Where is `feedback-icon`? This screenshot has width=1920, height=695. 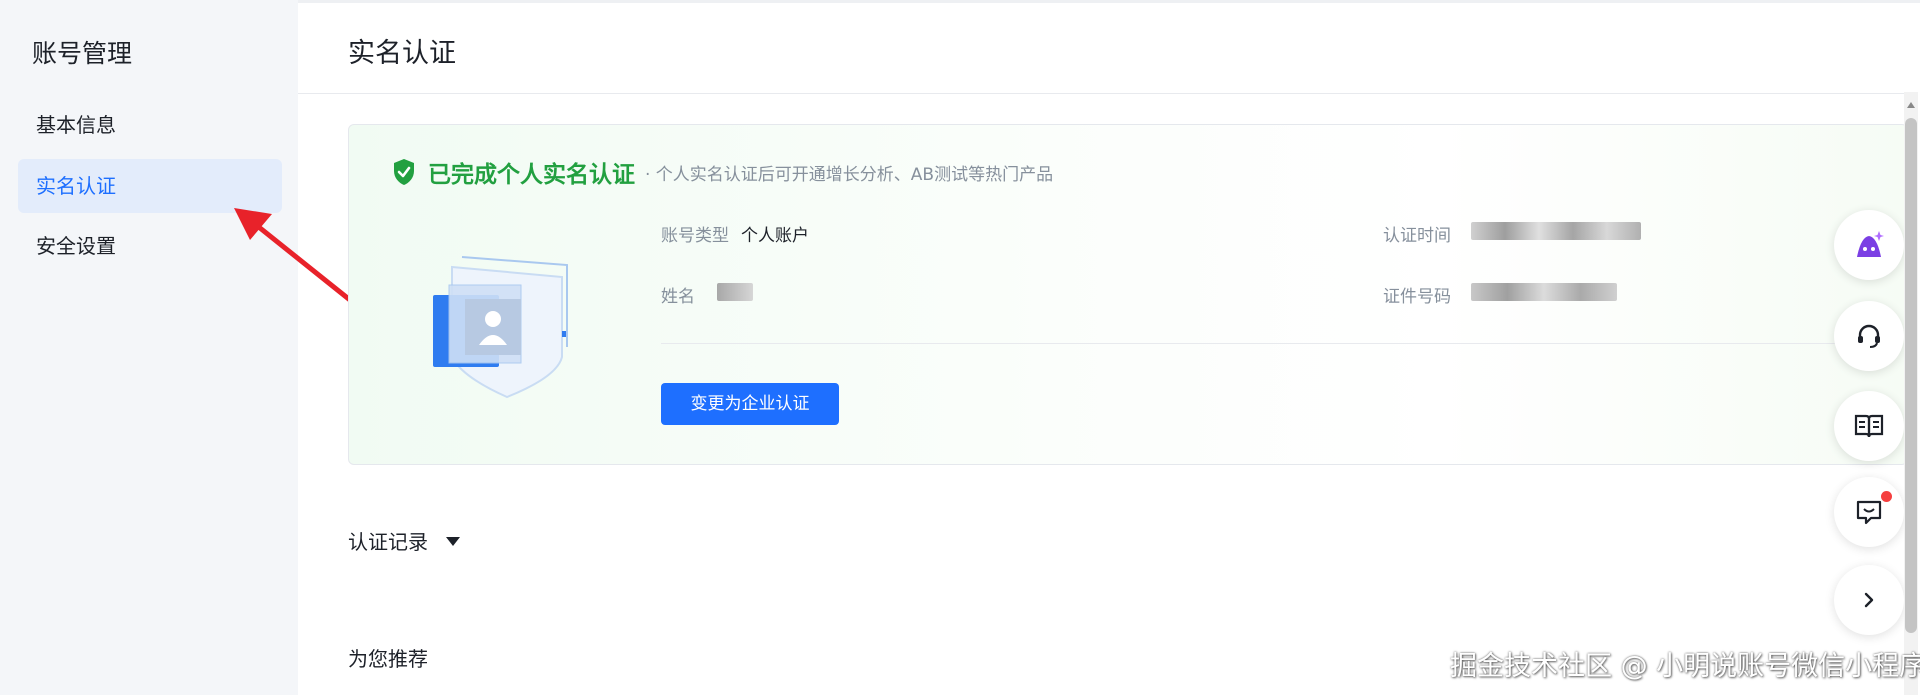 feedback-icon is located at coordinates (1869, 512).